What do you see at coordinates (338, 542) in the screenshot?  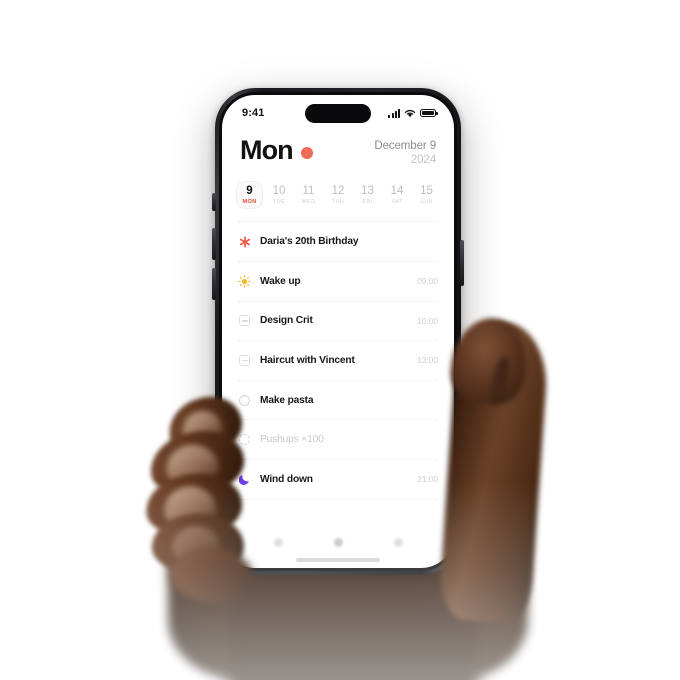 I see `tab-center-icon` at bounding box center [338, 542].